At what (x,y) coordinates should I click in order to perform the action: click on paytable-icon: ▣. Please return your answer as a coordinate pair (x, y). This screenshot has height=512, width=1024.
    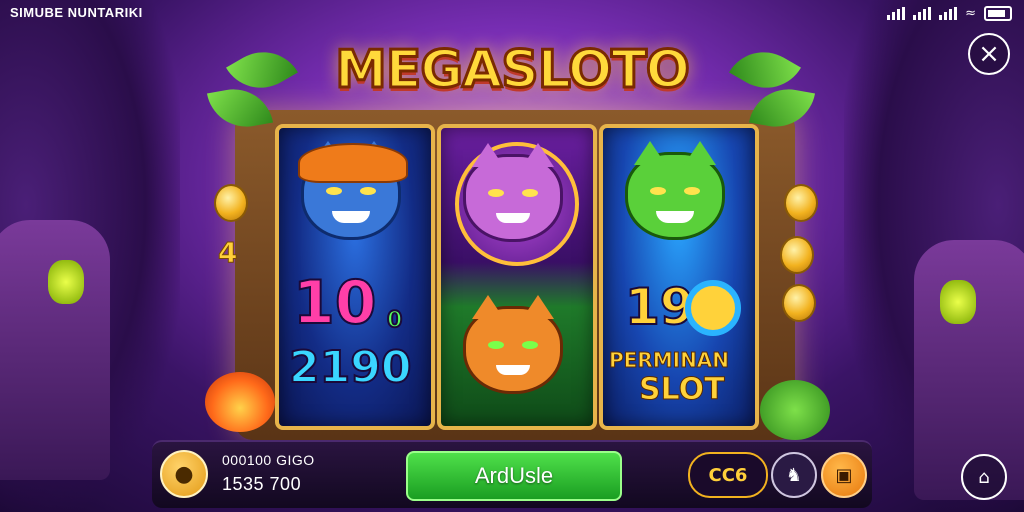
    Looking at the image, I should click on (844, 475).